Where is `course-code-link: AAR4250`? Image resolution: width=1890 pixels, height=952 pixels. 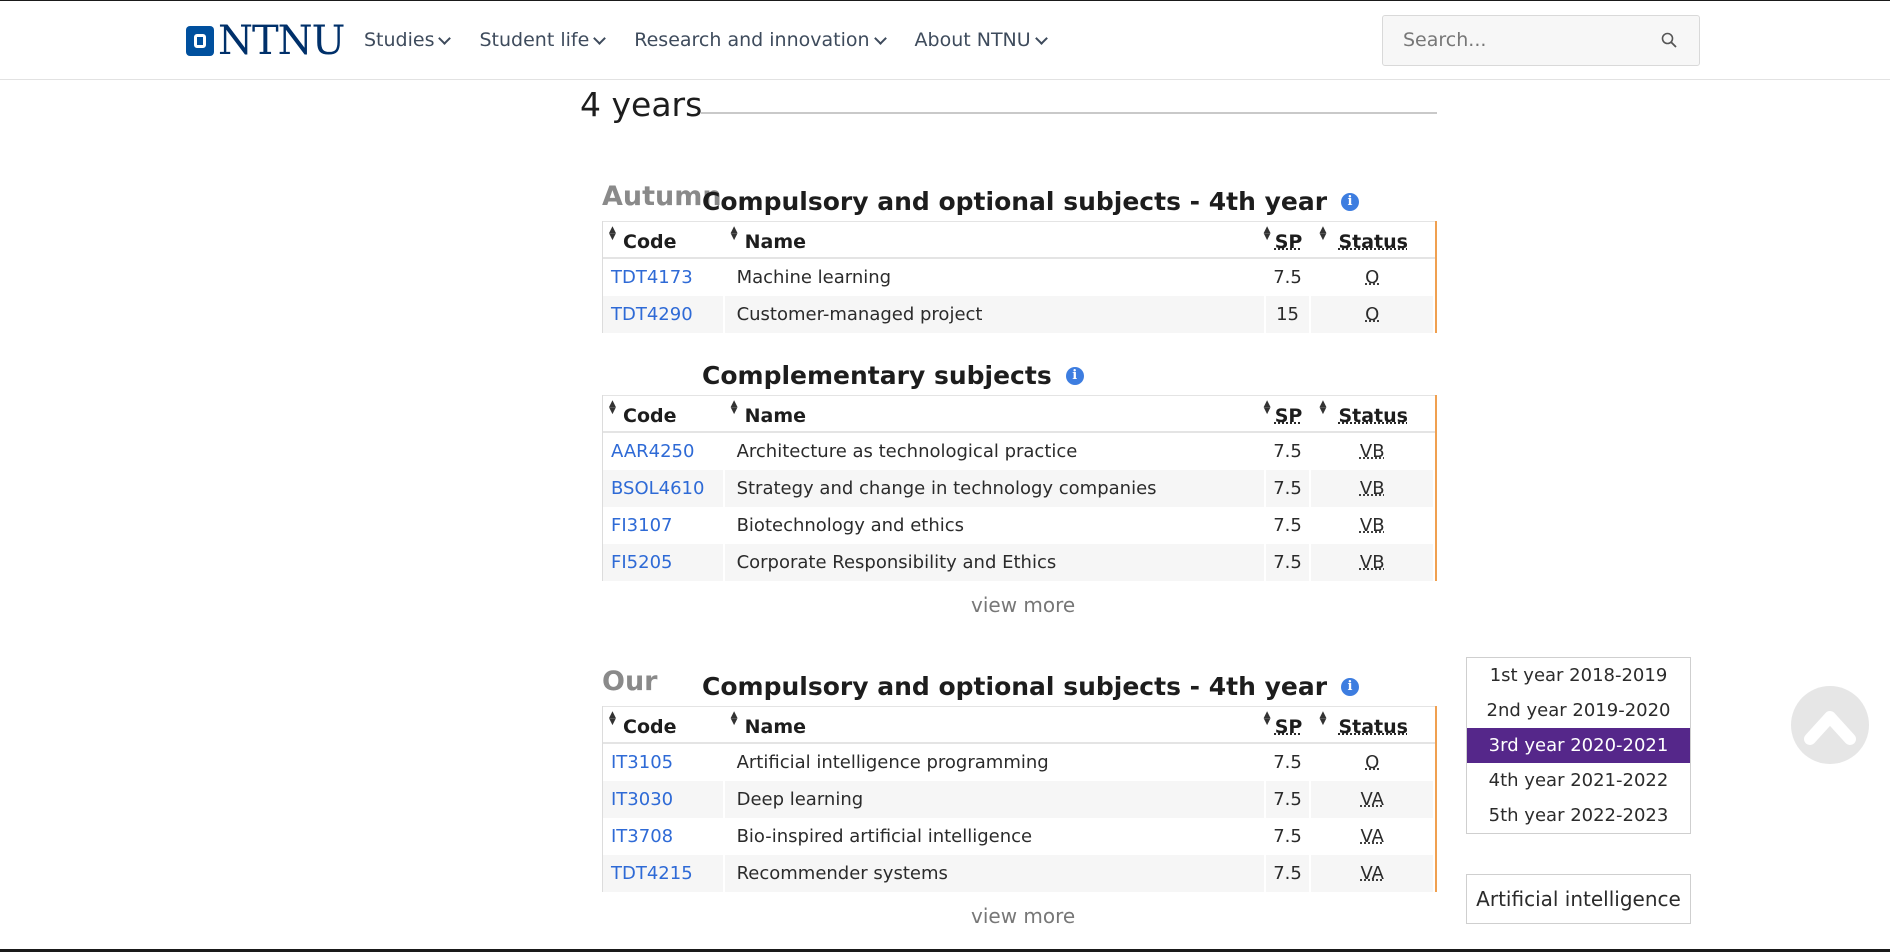
course-code-link: AAR4250 is located at coordinates (664, 451).